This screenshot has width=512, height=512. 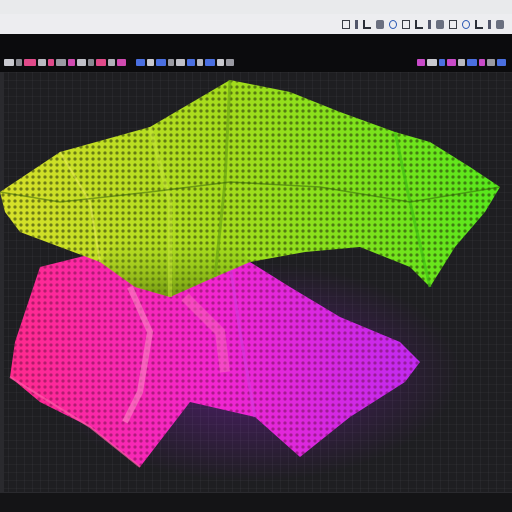 What do you see at coordinates (2, 282) in the screenshot?
I see `viewport-left-edge` at bounding box center [2, 282].